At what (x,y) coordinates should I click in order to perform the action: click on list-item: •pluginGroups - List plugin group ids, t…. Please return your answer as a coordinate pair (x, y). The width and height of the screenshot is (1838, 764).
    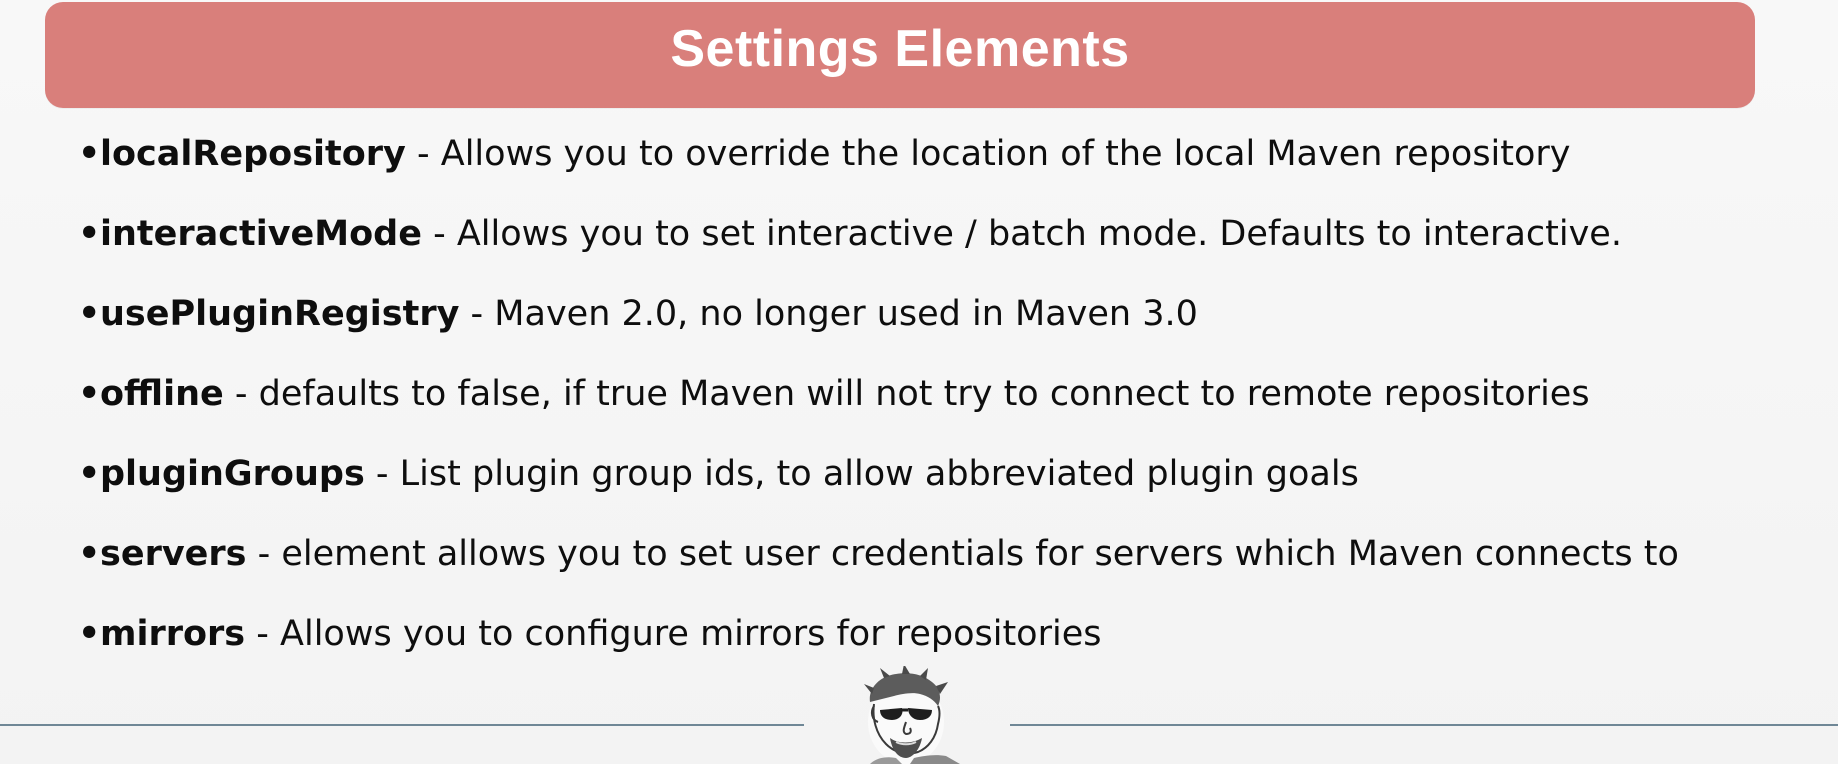
    Looking at the image, I should click on (928, 490).